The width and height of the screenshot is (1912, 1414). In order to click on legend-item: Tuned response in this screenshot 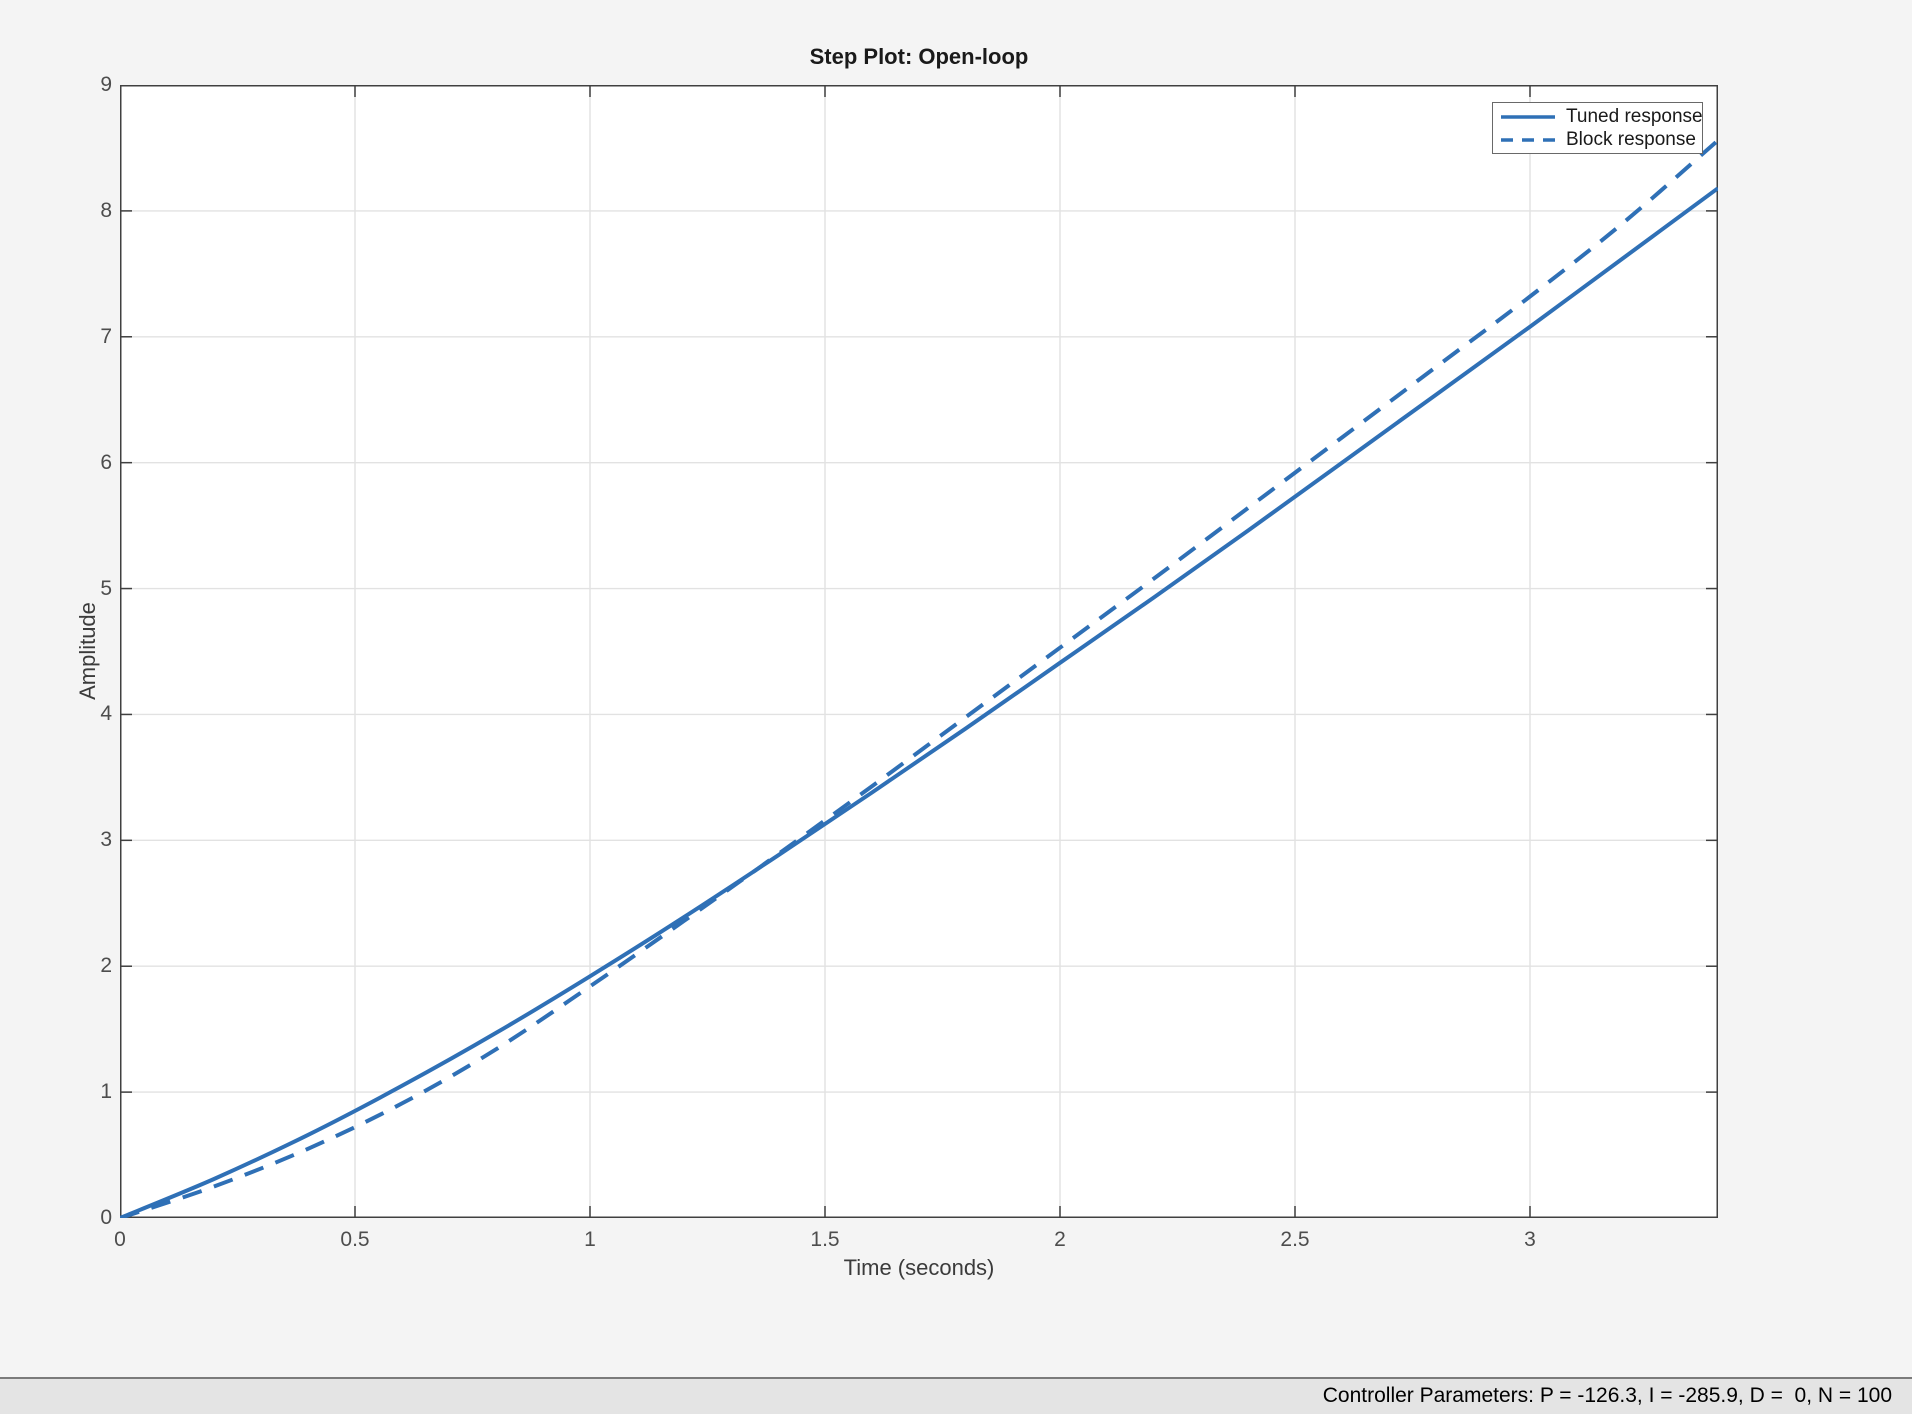, I will do `click(1601, 116)`.